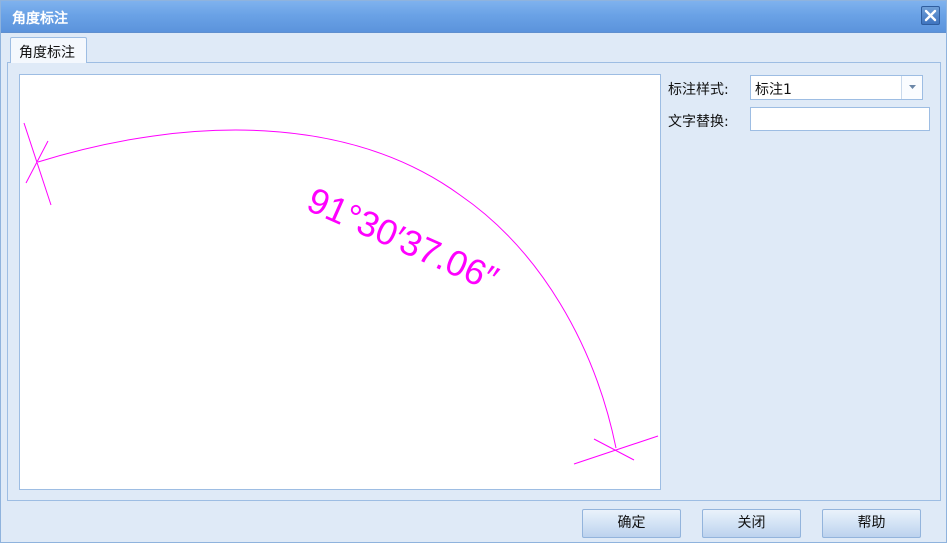  I want to click on arc-tick-start, so click(37, 162).